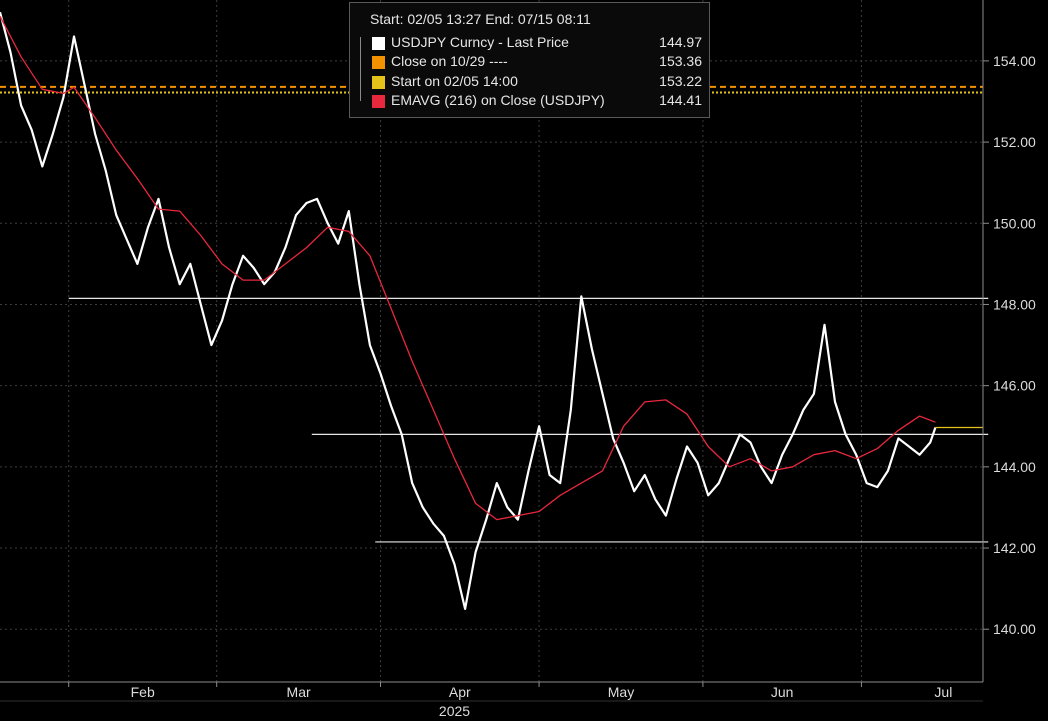  I want to click on y-tick-label: 148.00, so click(1014, 304).